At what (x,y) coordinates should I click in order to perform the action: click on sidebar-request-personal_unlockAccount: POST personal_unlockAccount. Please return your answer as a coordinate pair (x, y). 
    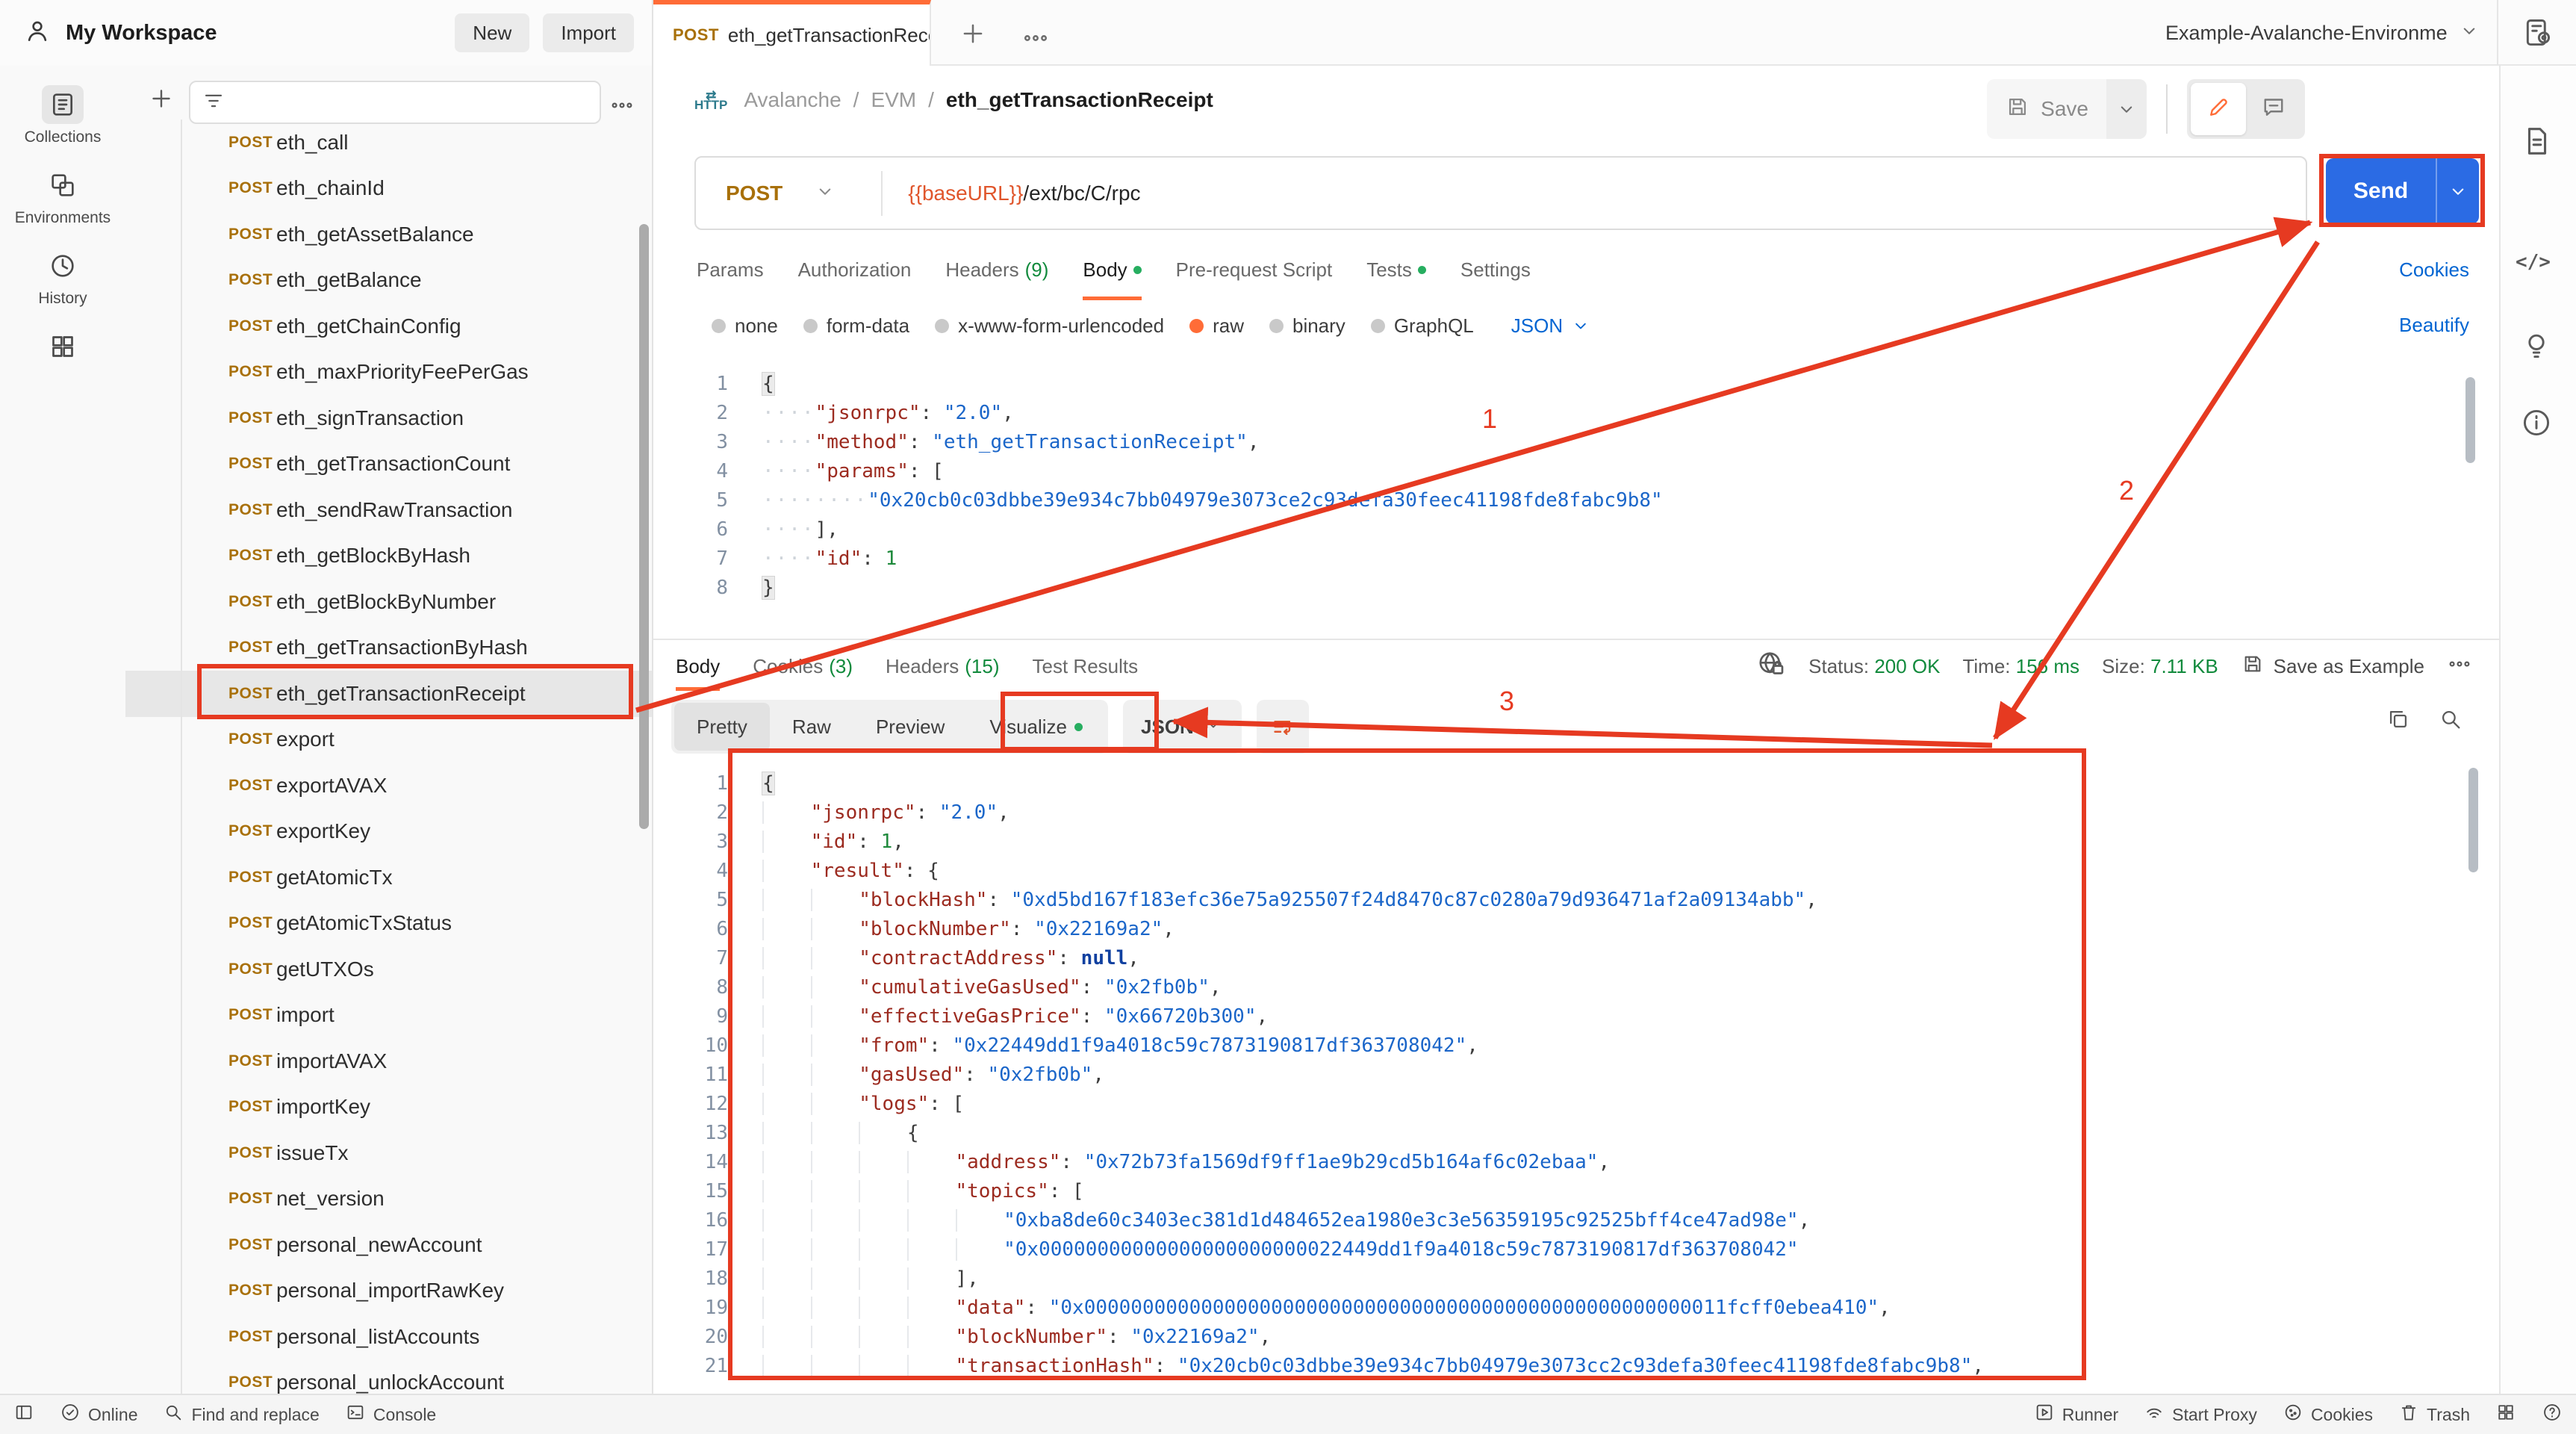
    Looking at the image, I should click on (388, 1377).